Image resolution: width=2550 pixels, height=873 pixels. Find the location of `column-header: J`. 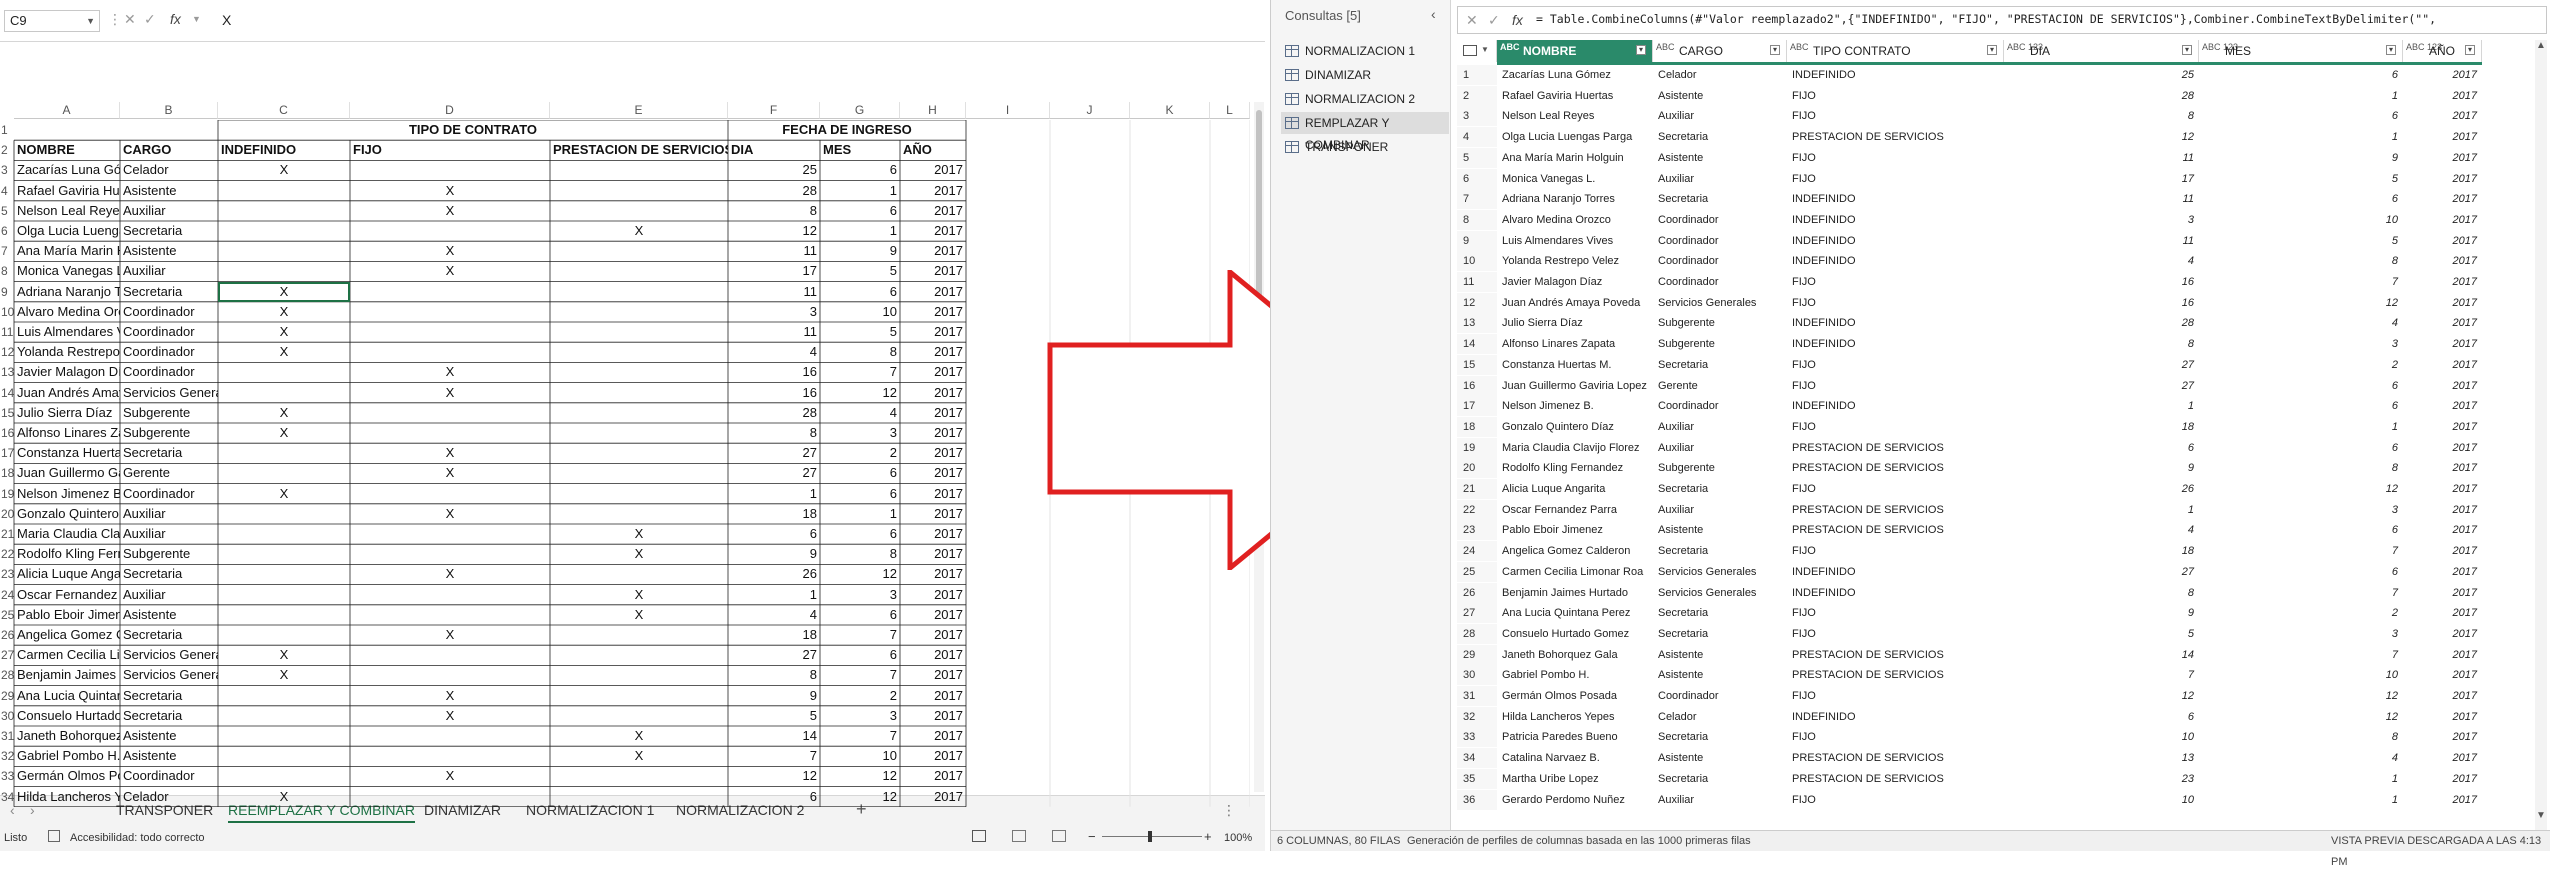

column-header: J is located at coordinates (1090, 110).